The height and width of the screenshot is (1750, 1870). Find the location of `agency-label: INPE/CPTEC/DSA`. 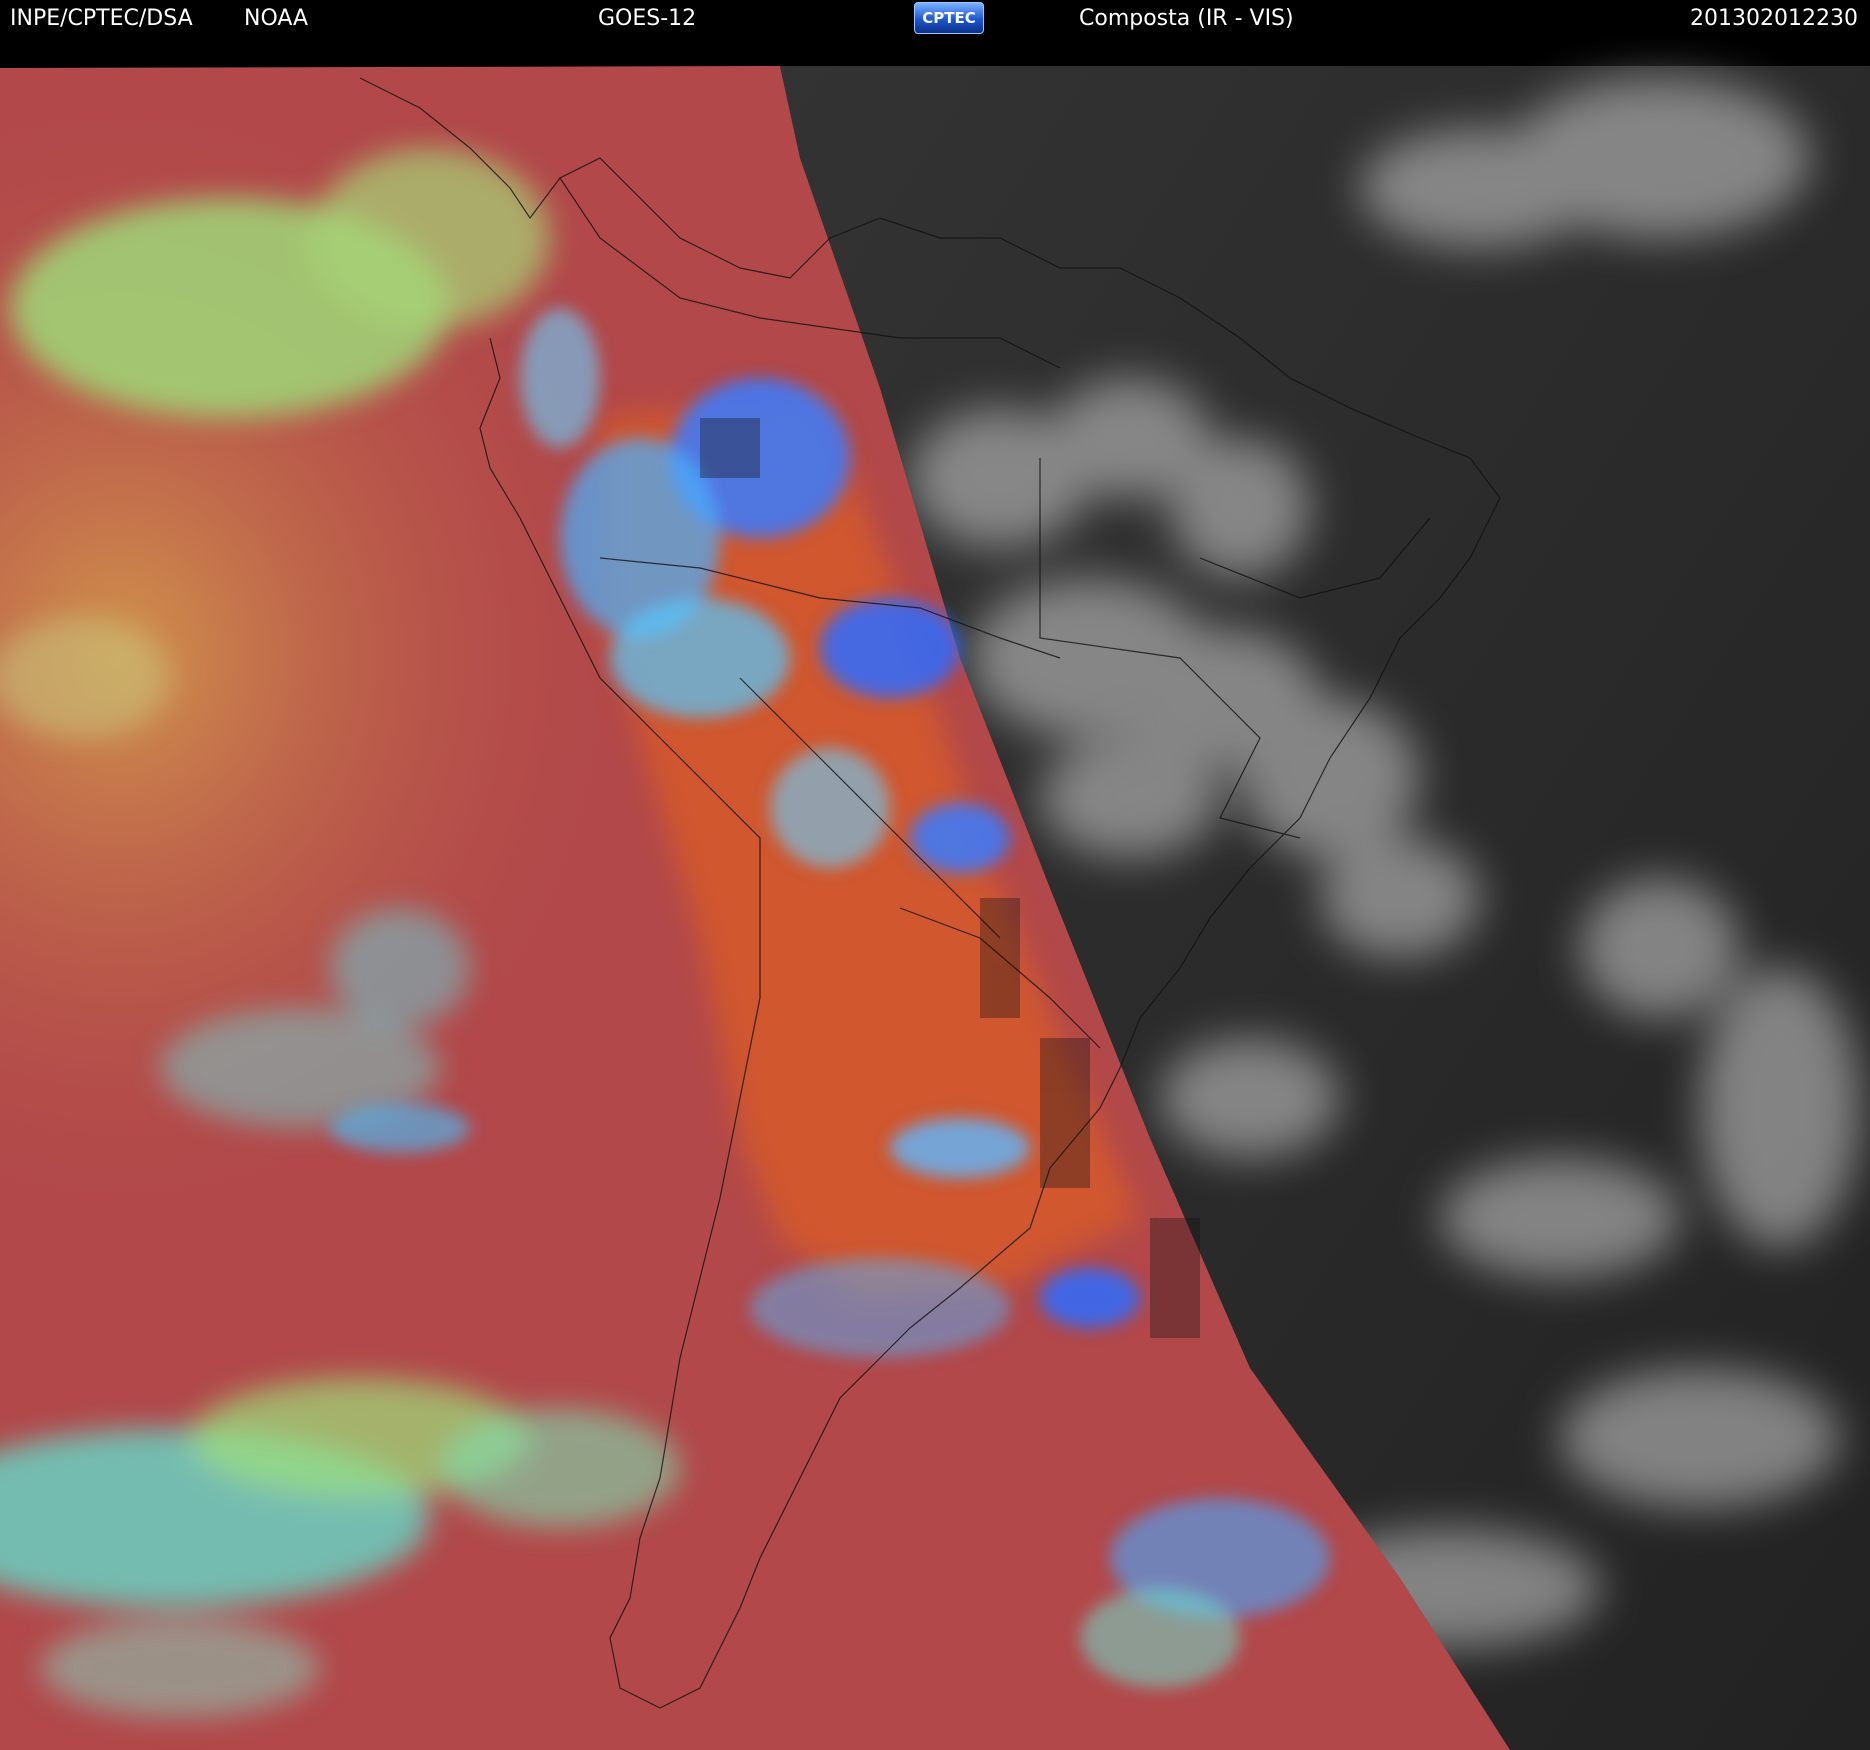

agency-label: INPE/CPTEC/DSA is located at coordinates (101, 18).